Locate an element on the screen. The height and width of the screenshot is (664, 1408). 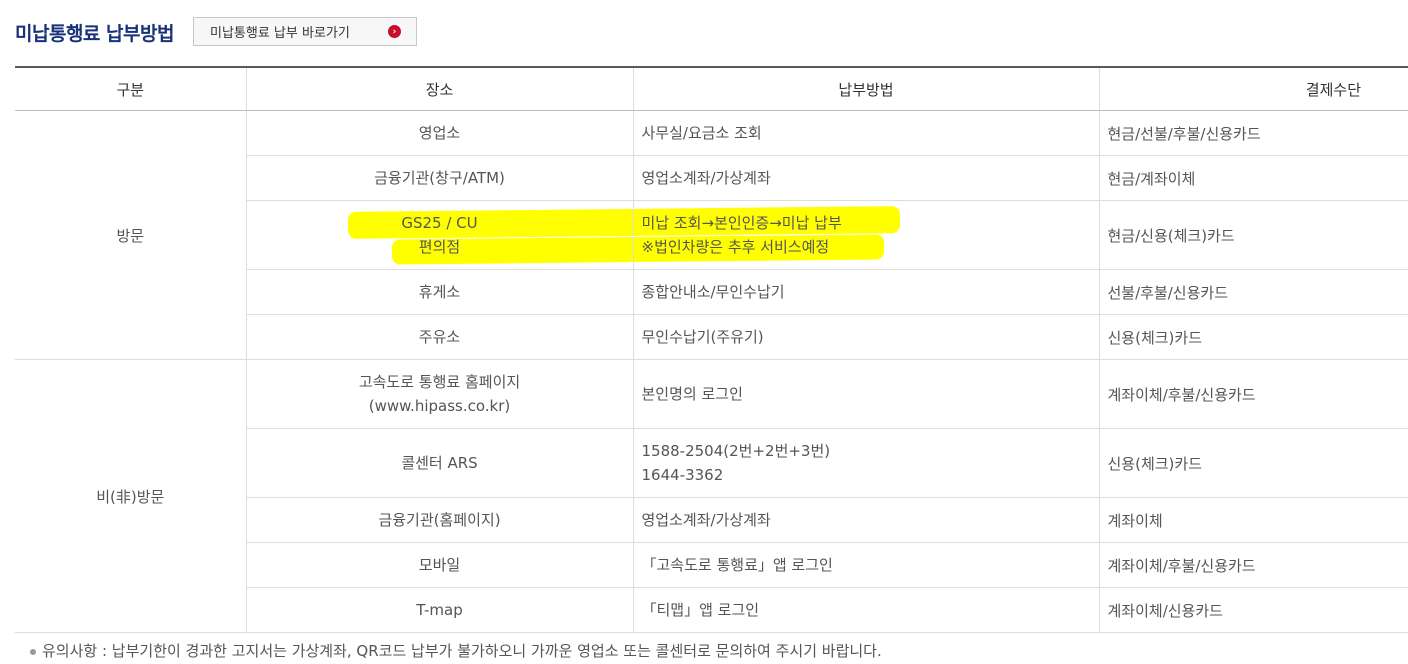
payment-cell: 현금/선불/후불/신용카드 is located at coordinates (1253, 133).